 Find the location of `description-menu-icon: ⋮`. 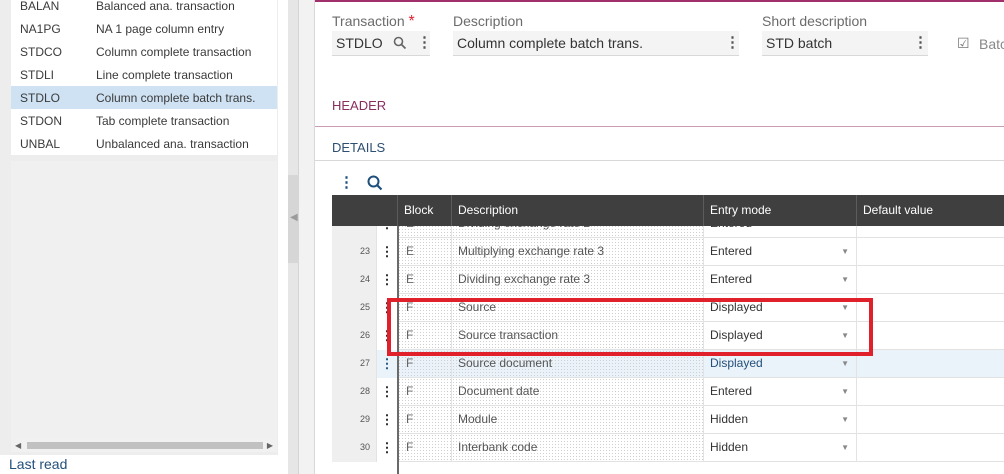

description-menu-icon: ⋮ is located at coordinates (732, 42).